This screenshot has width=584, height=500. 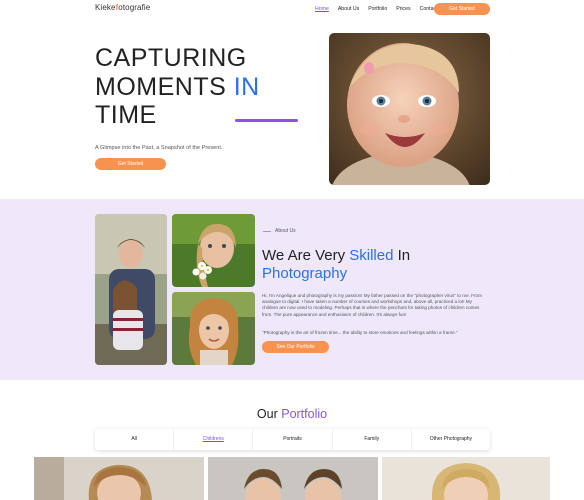 What do you see at coordinates (122, 7) in the screenshot?
I see `logo: Kiekefotografie` at bounding box center [122, 7].